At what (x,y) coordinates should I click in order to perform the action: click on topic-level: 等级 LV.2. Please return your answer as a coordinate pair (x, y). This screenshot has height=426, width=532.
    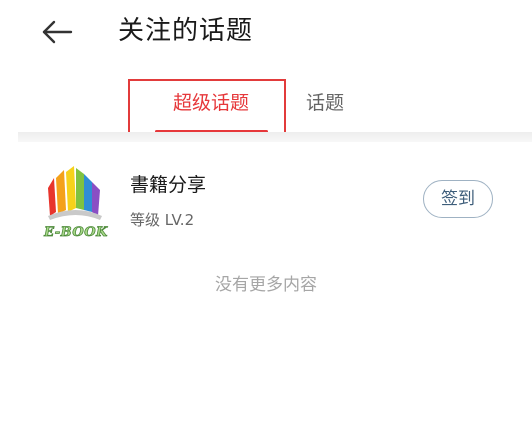
    Looking at the image, I should click on (162, 220).